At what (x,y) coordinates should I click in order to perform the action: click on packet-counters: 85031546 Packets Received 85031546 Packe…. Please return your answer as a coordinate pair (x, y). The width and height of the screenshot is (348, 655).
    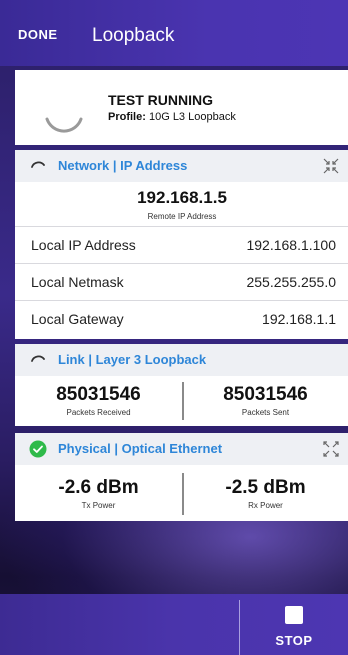
    Looking at the image, I should click on (181, 401).